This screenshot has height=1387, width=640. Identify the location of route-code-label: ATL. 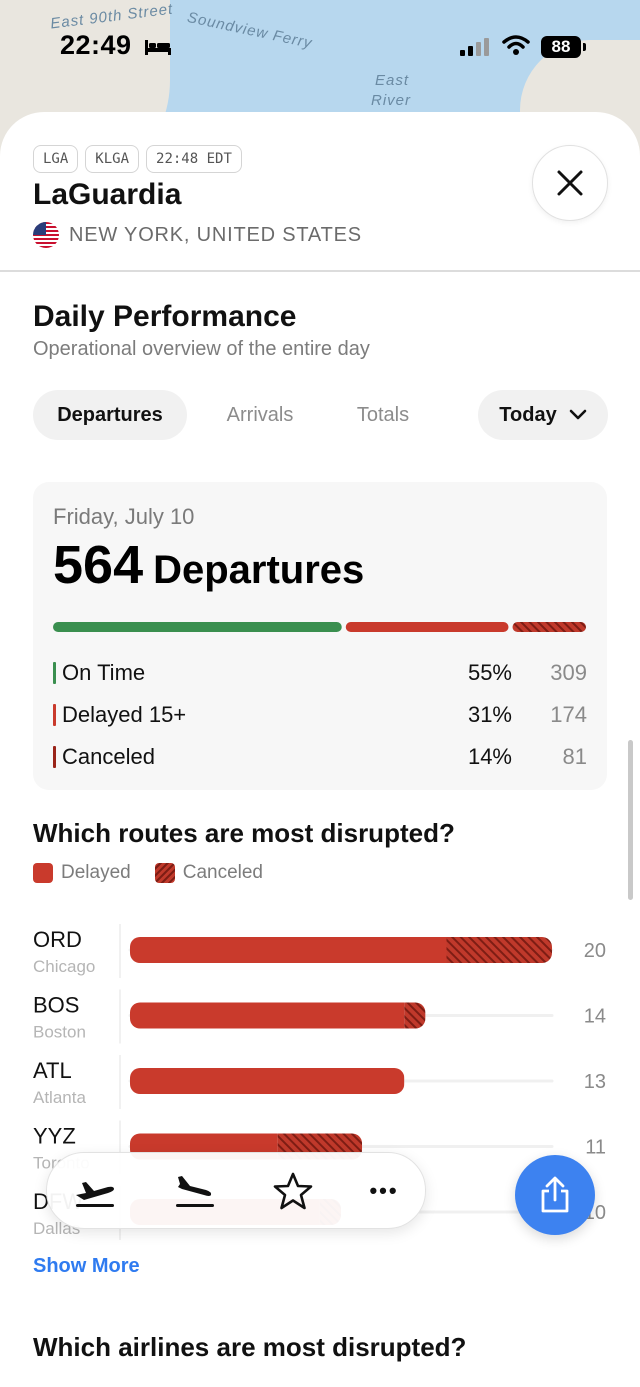
(52, 1070).